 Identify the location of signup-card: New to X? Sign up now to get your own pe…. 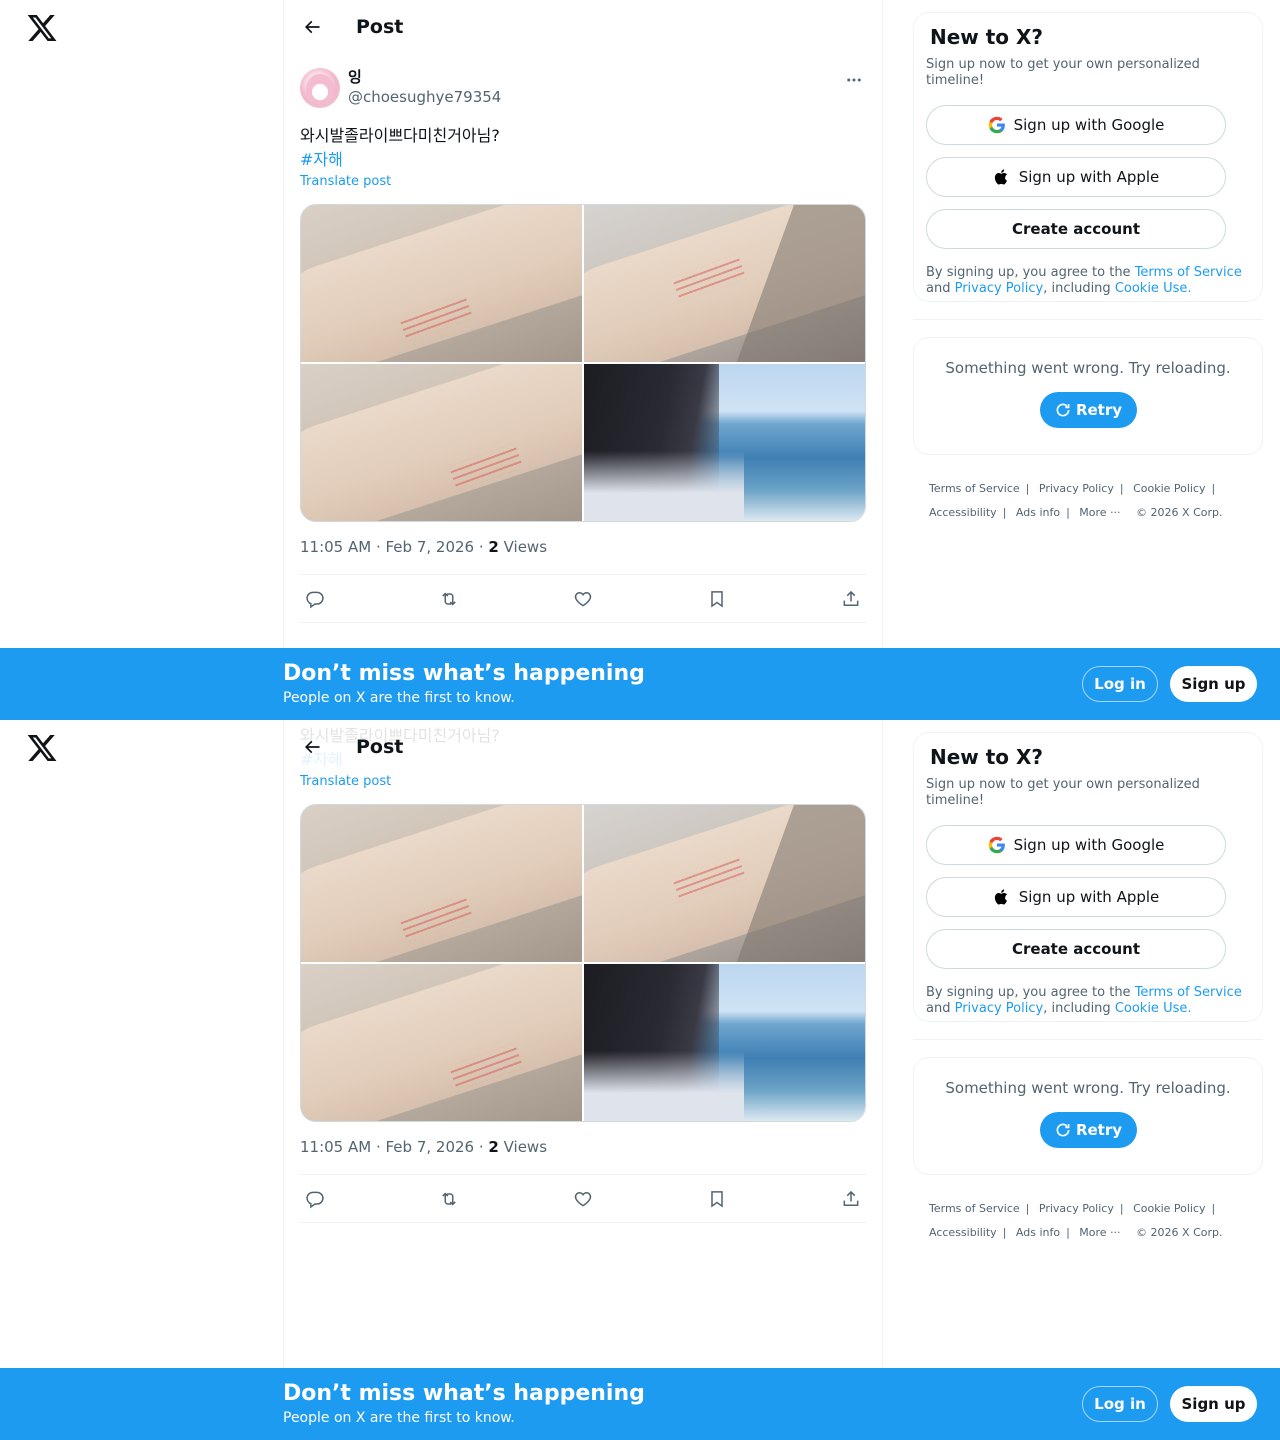
(1088, 877).